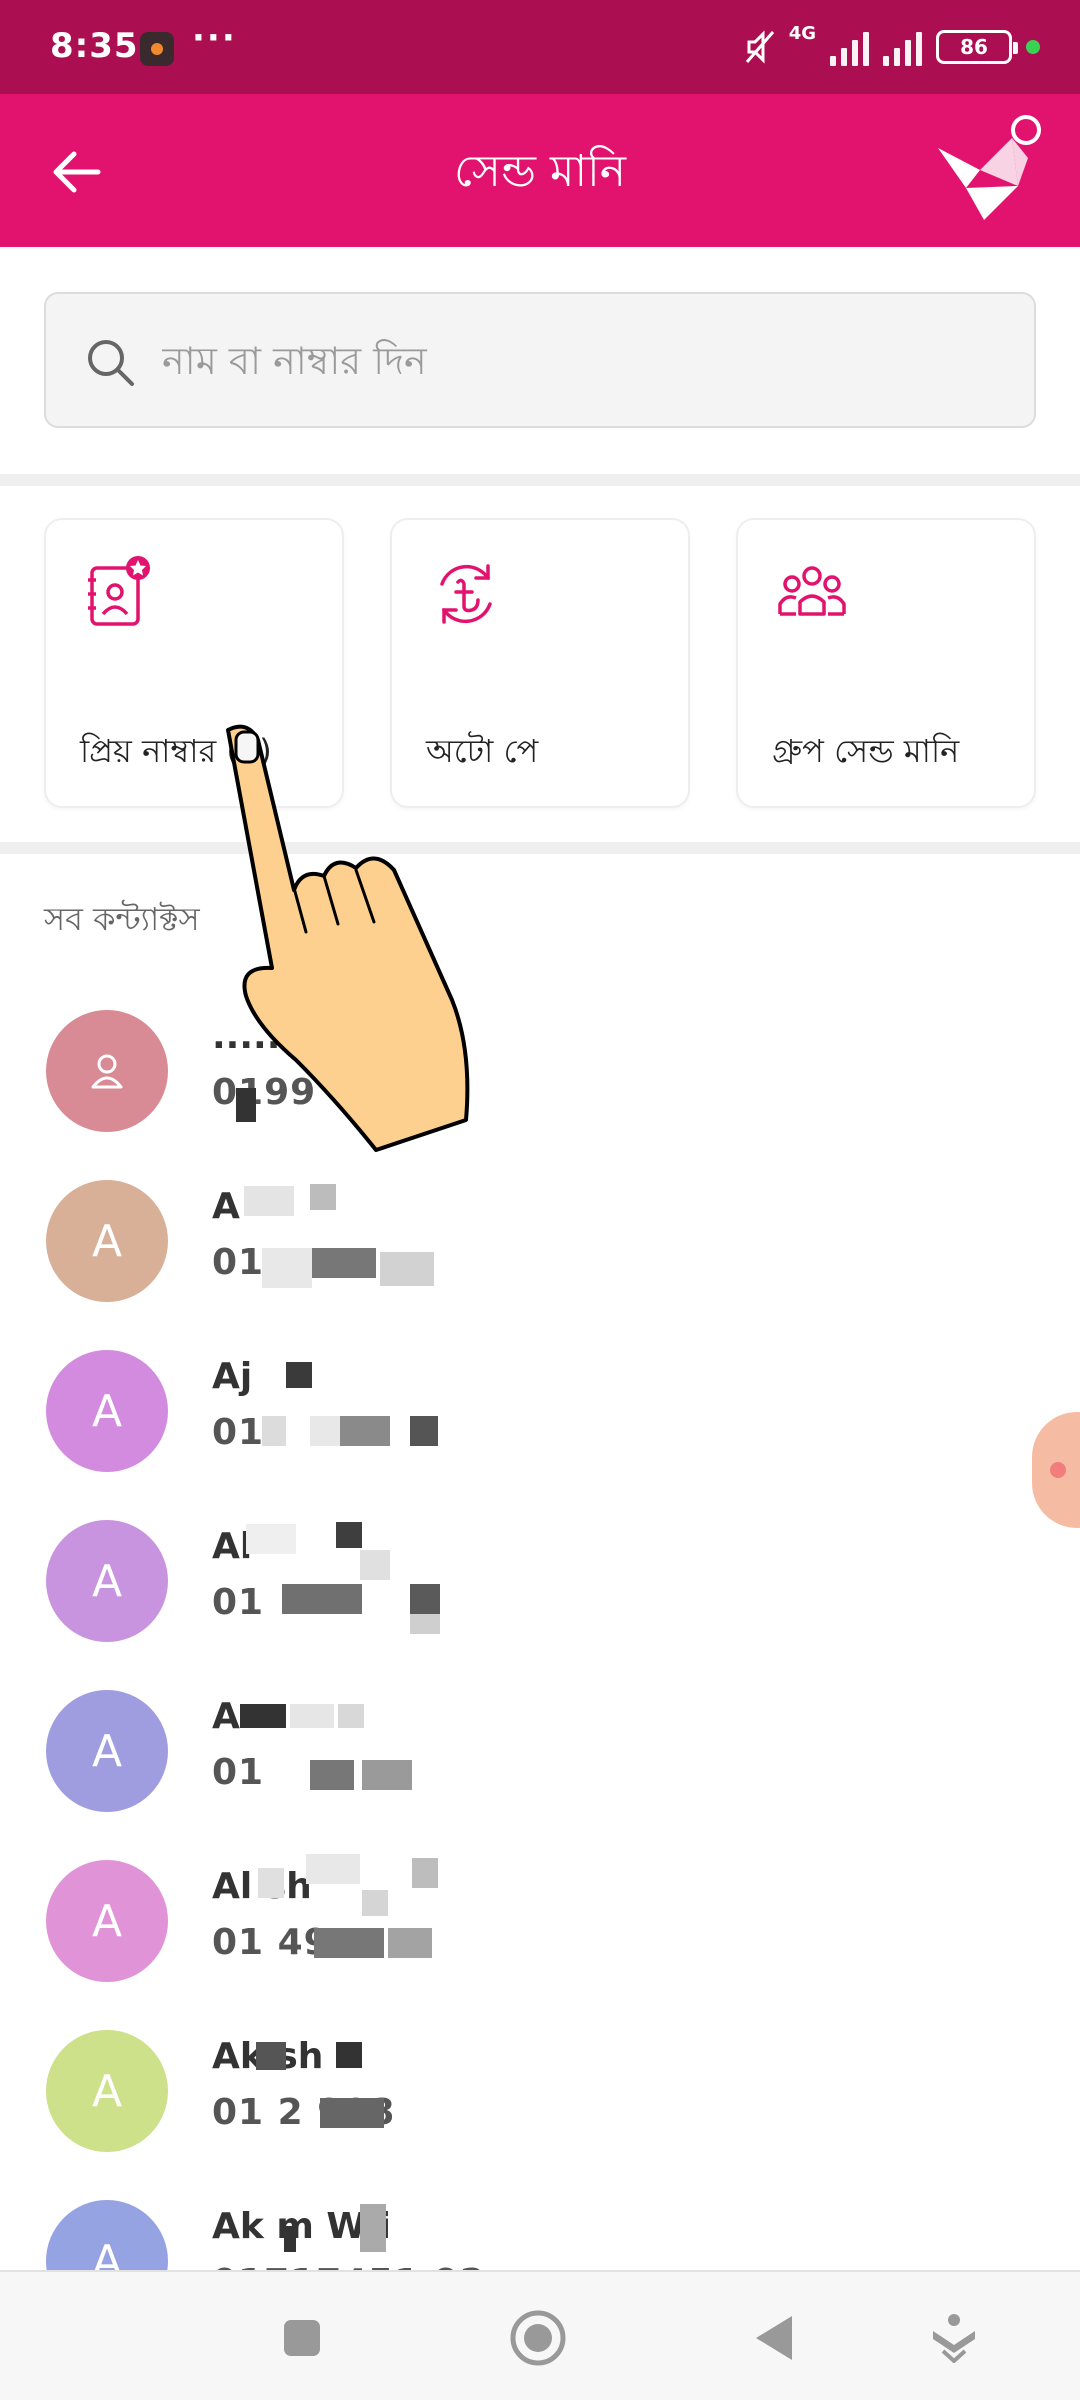 This screenshot has width=1080, height=2400. I want to click on bkash-bird-logo-icon, so click(989, 167).